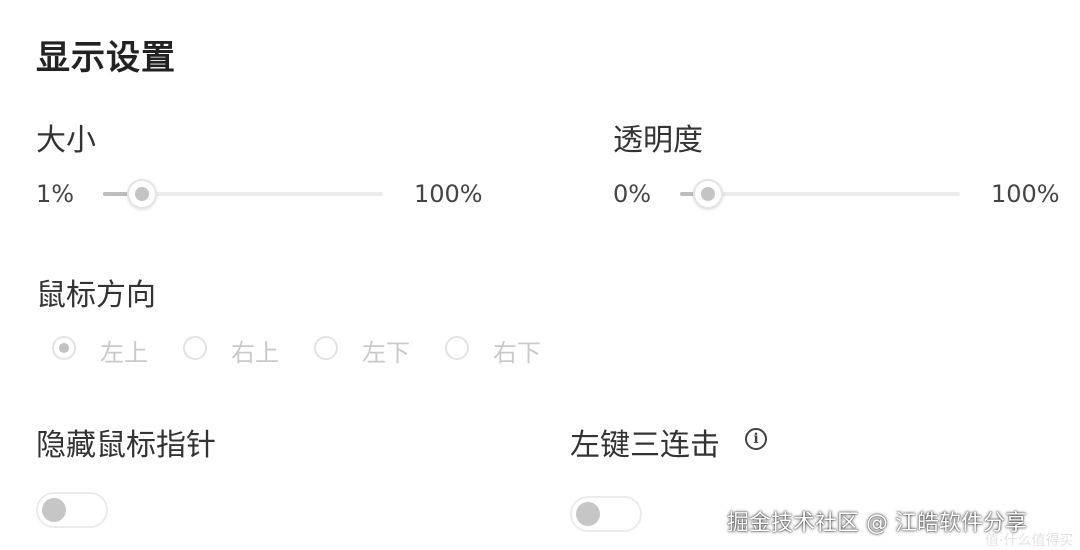 This screenshot has height=550, width=1080. I want to click on hide-cursor-label: 隐藏鼠标指针, so click(126, 445).